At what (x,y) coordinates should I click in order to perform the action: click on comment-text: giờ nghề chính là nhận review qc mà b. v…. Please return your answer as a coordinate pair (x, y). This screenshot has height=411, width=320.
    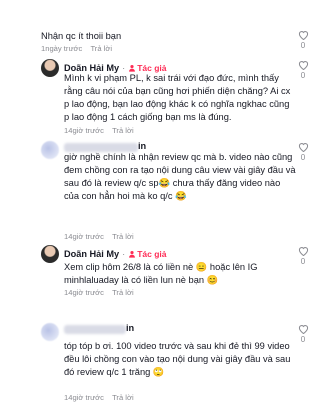
    Looking at the image, I should click on (180, 176).